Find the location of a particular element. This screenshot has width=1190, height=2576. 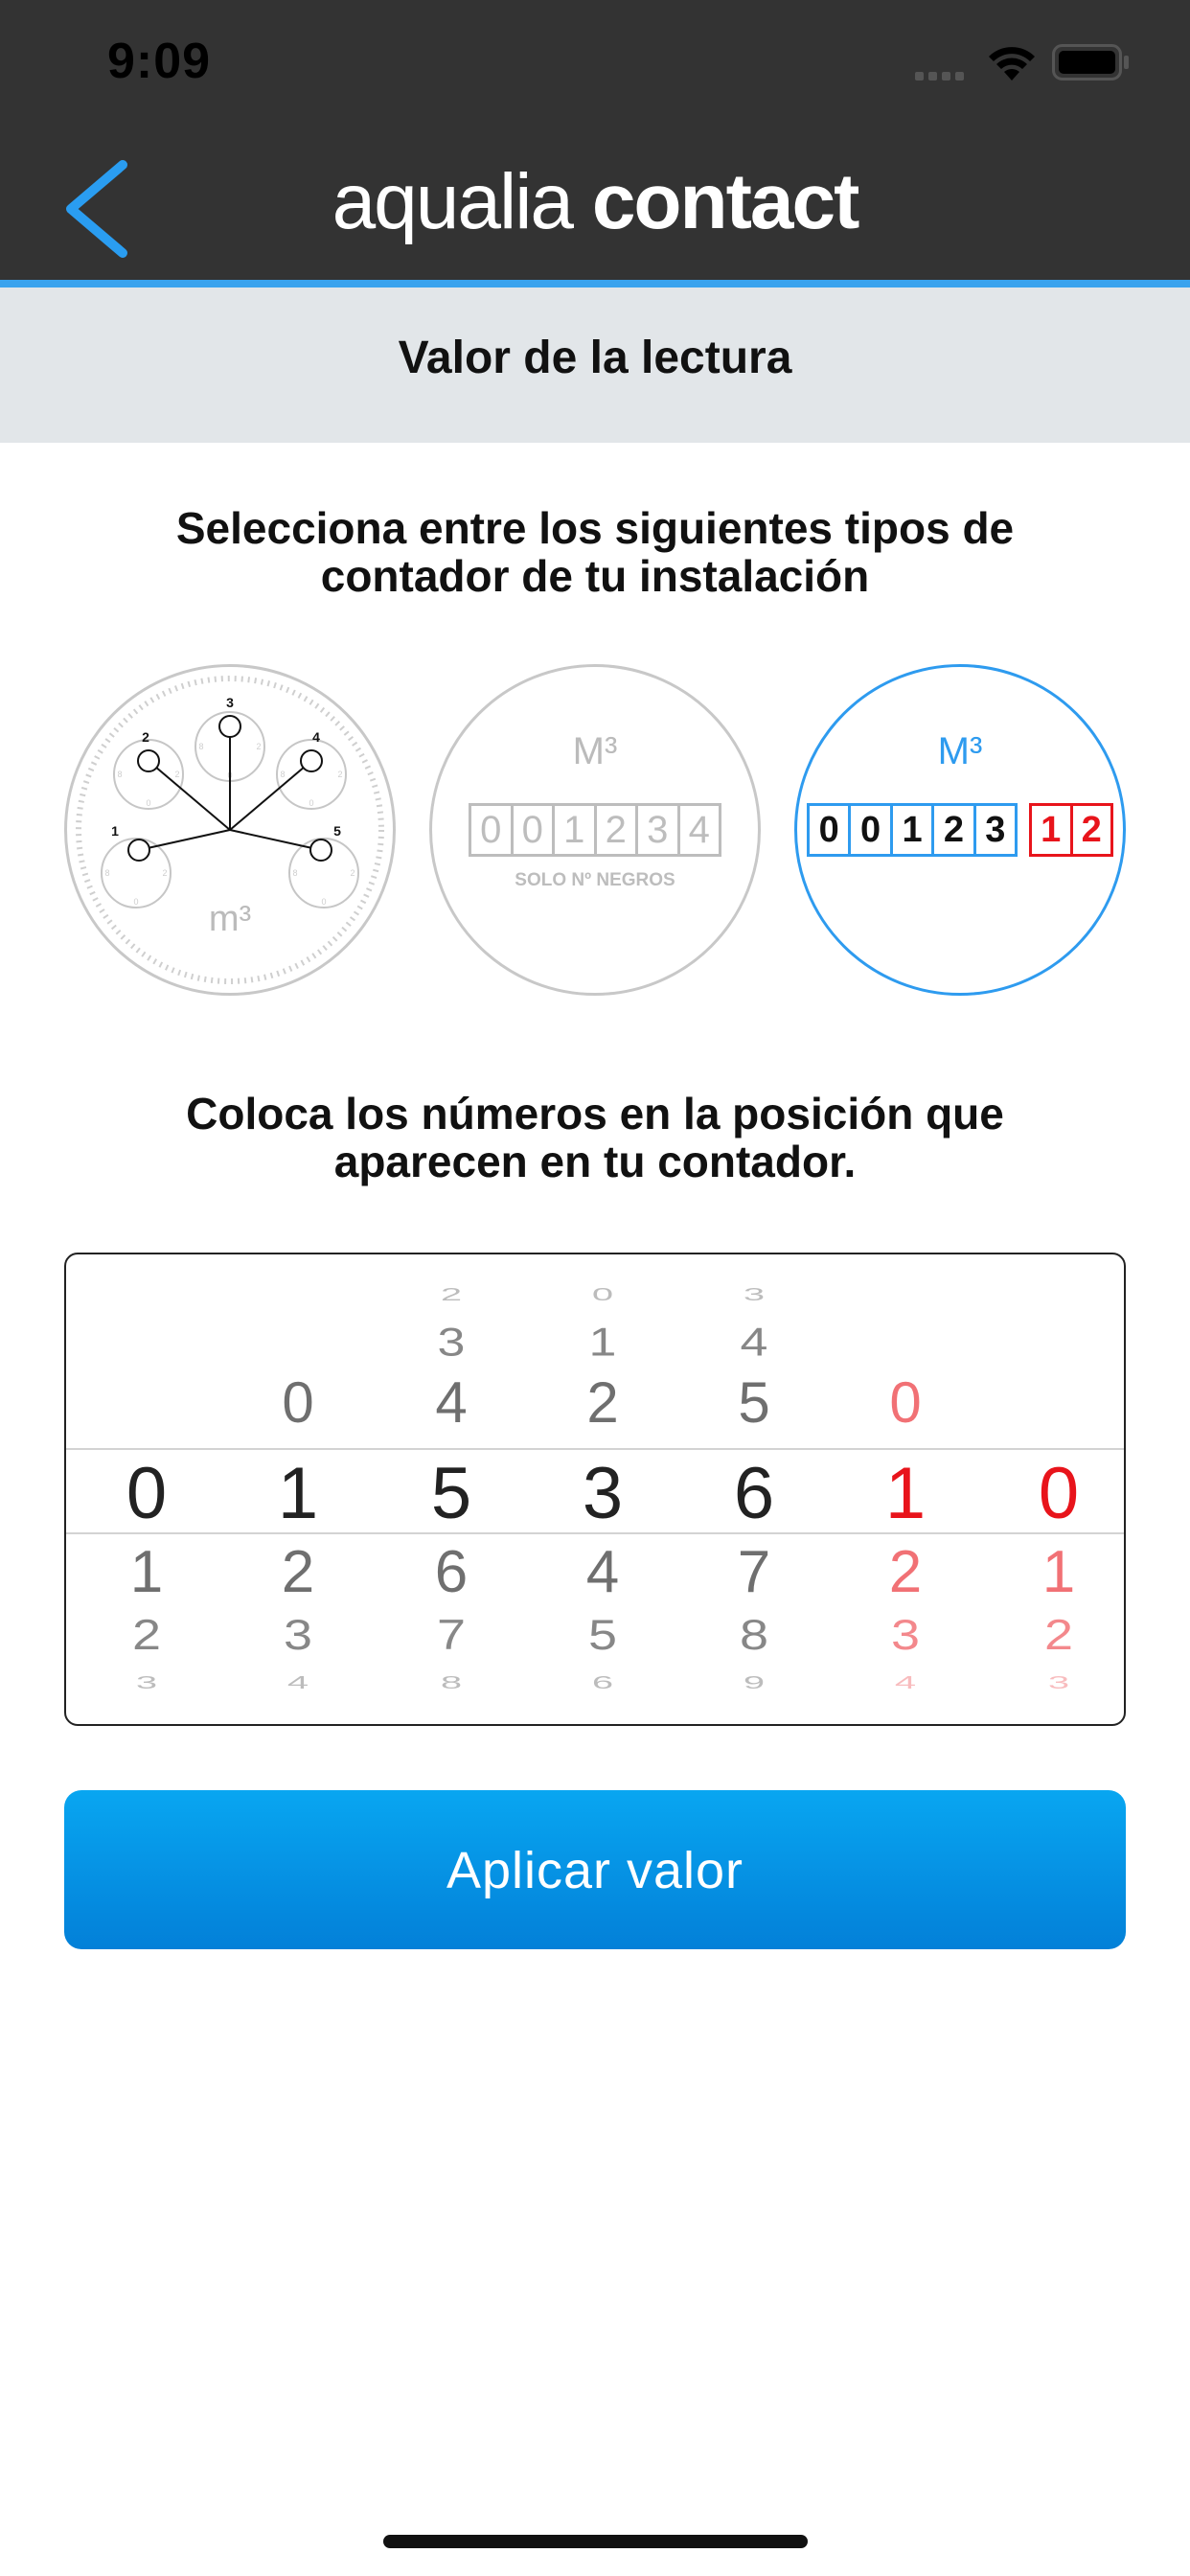

black-digits-group: 0 0 1 2 3 is located at coordinates (913, 830).